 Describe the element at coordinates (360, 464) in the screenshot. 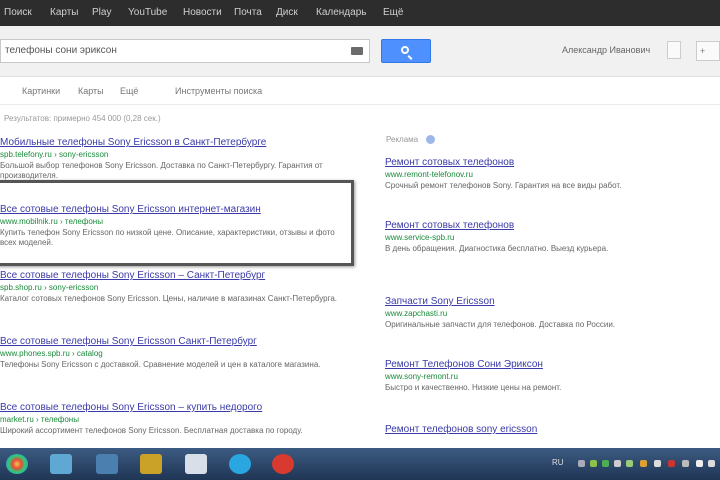

I see `windows-taskbar: RU` at that location.